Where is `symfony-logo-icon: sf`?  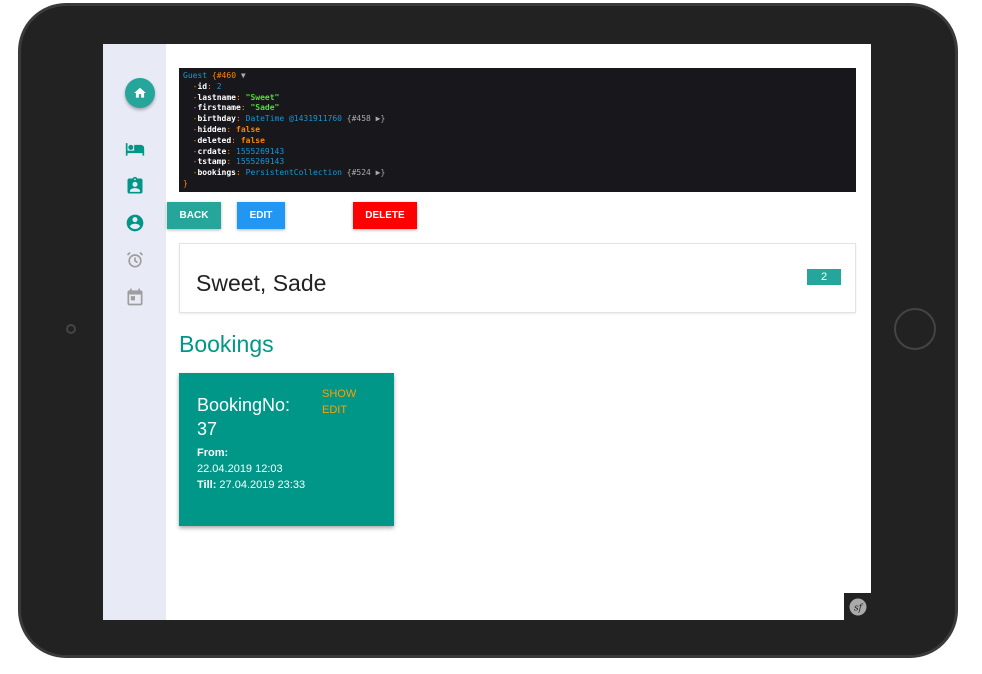
symfony-logo-icon: sf is located at coordinates (857, 606).